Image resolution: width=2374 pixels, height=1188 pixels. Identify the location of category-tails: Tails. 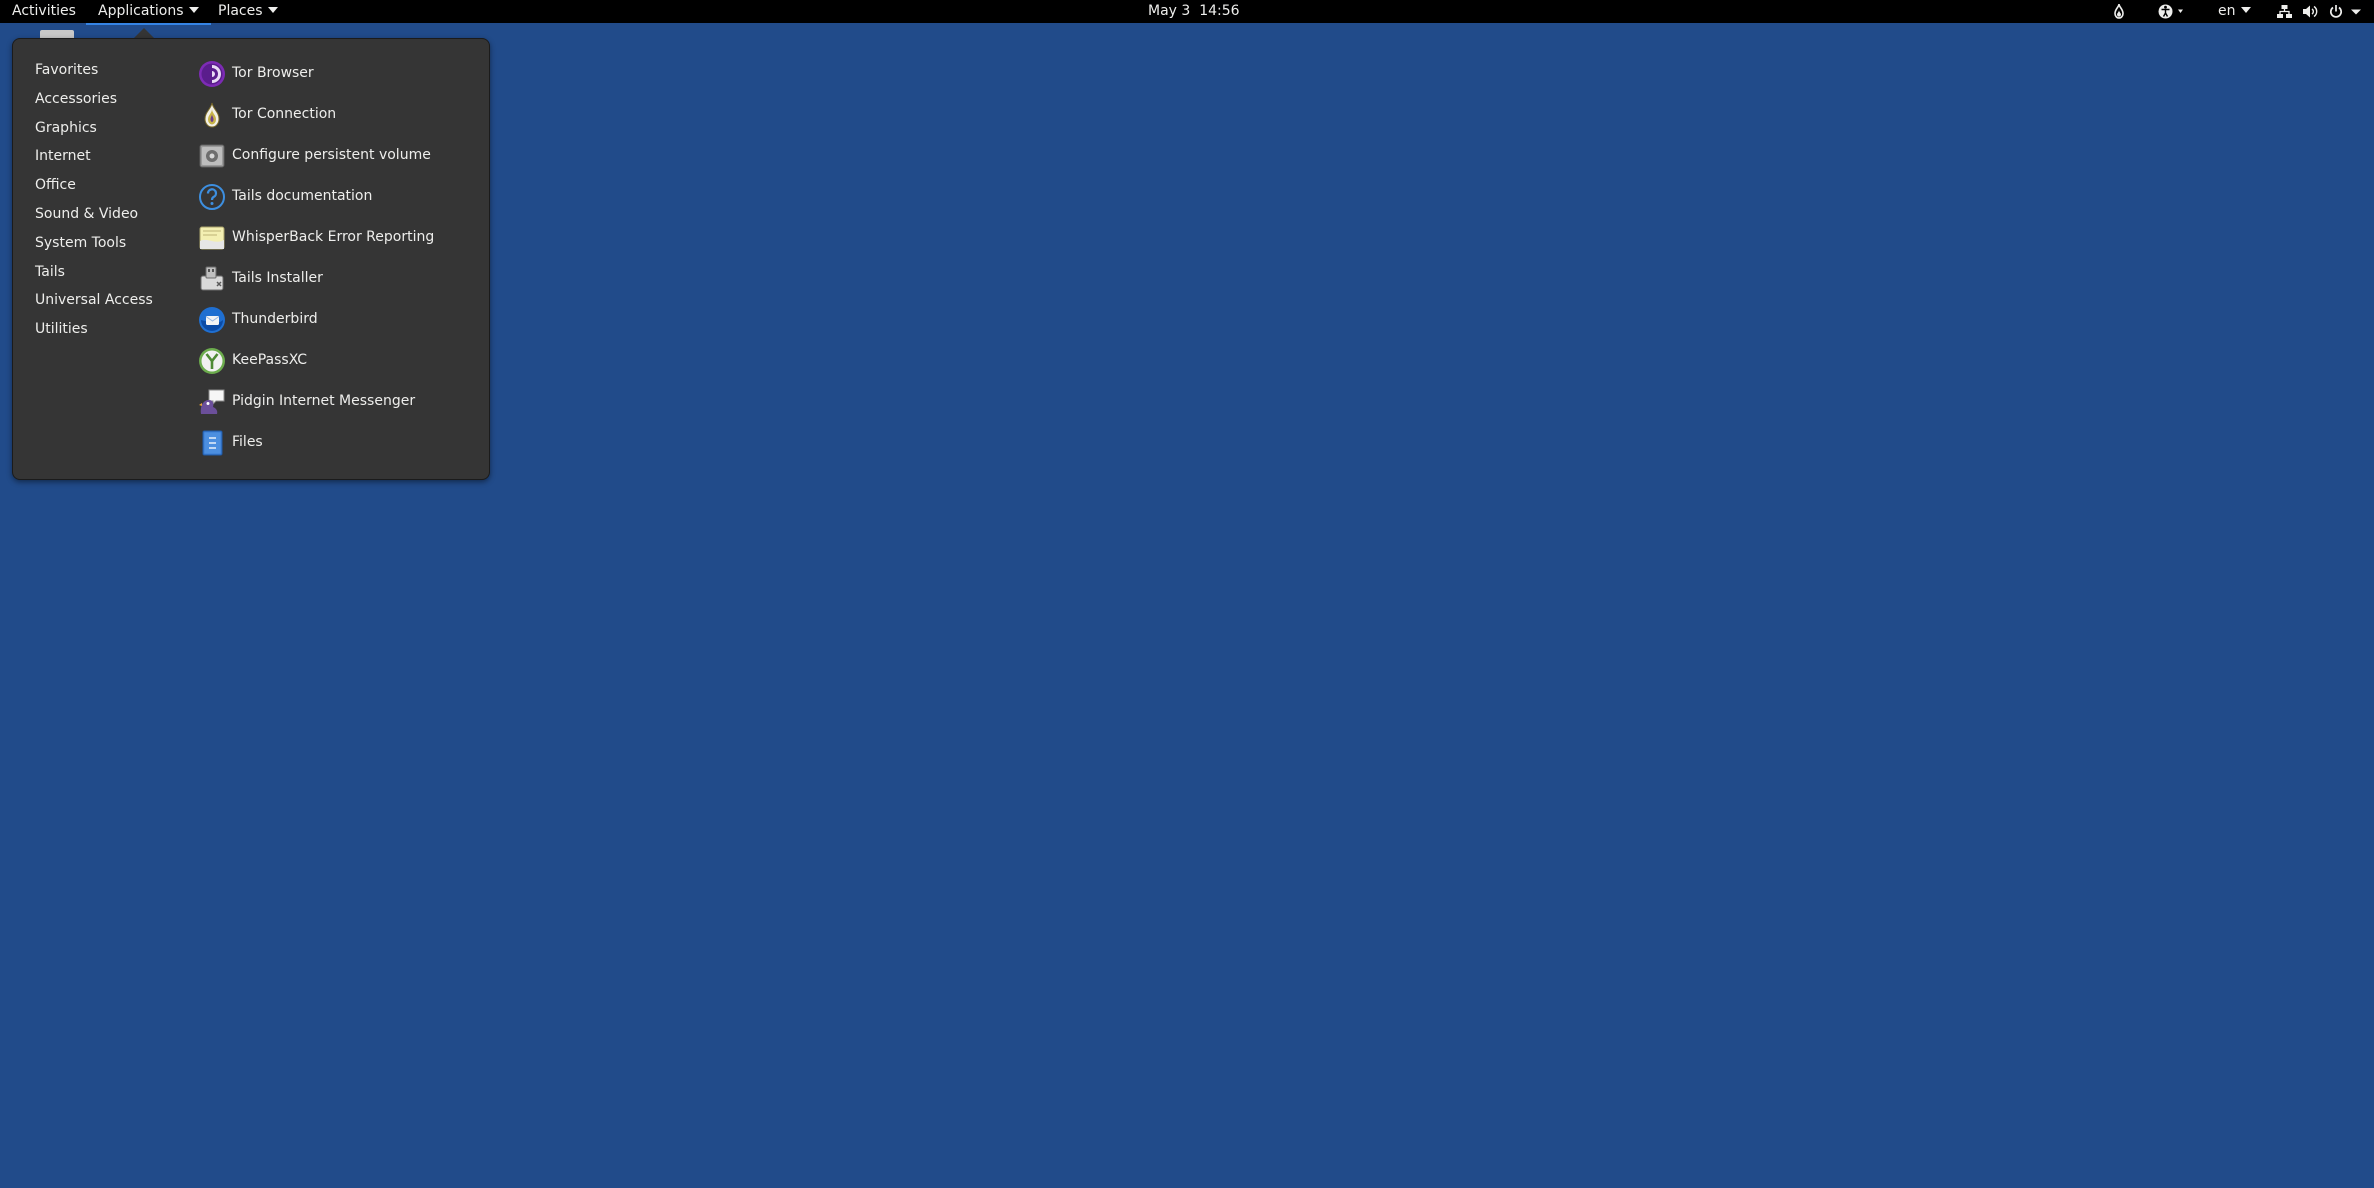
(115, 275).